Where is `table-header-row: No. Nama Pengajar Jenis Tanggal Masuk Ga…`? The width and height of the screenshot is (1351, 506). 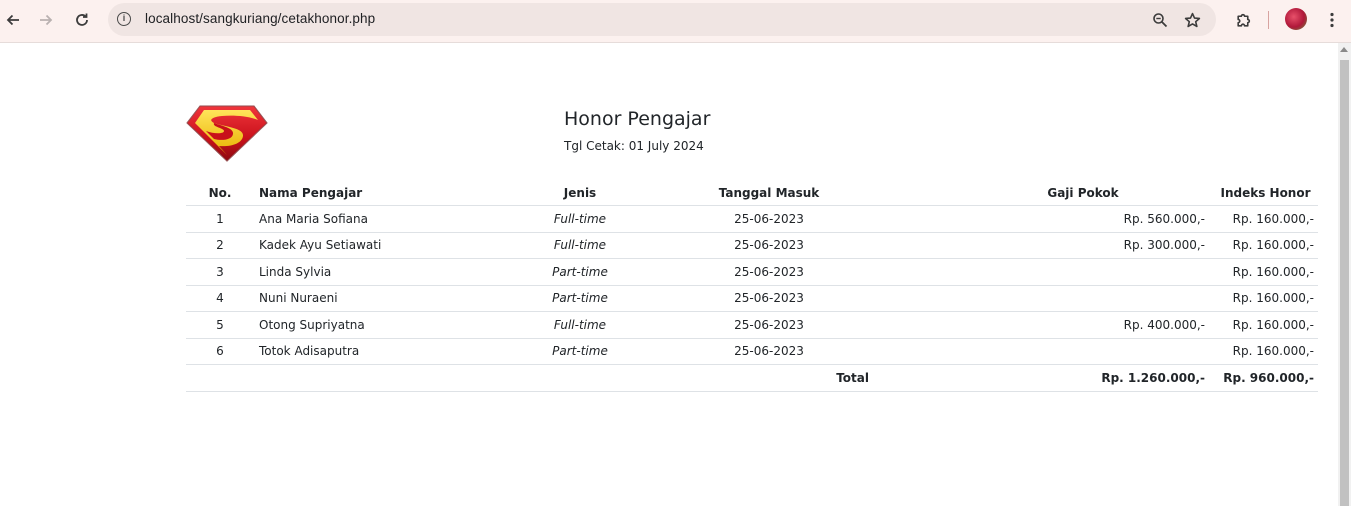 table-header-row: No. Nama Pengajar Jenis Tanggal Masuk Ga… is located at coordinates (752, 193).